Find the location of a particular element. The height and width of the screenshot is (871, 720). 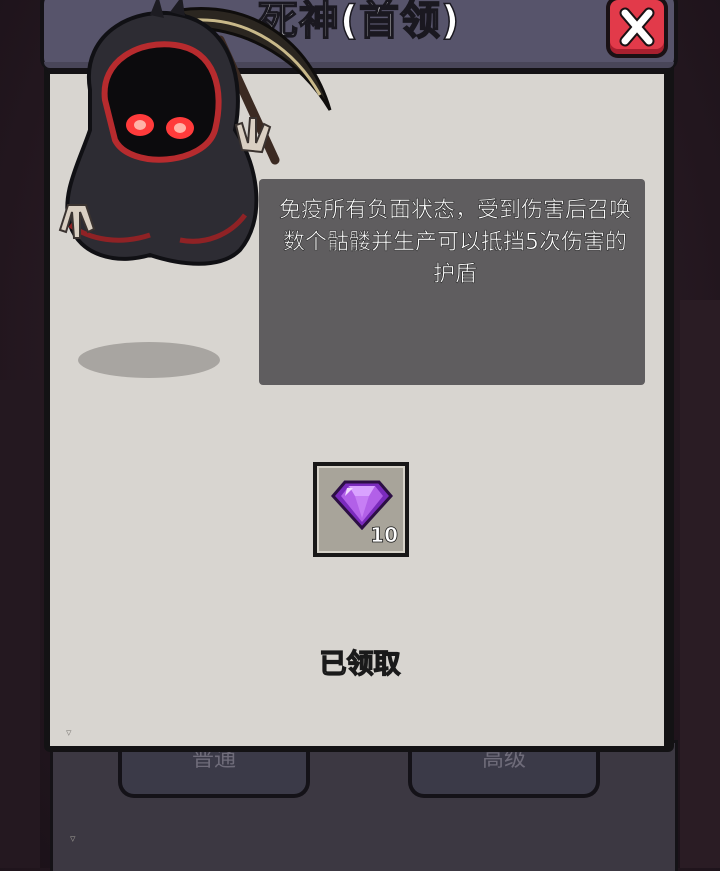

close-button is located at coordinates (637, 29).